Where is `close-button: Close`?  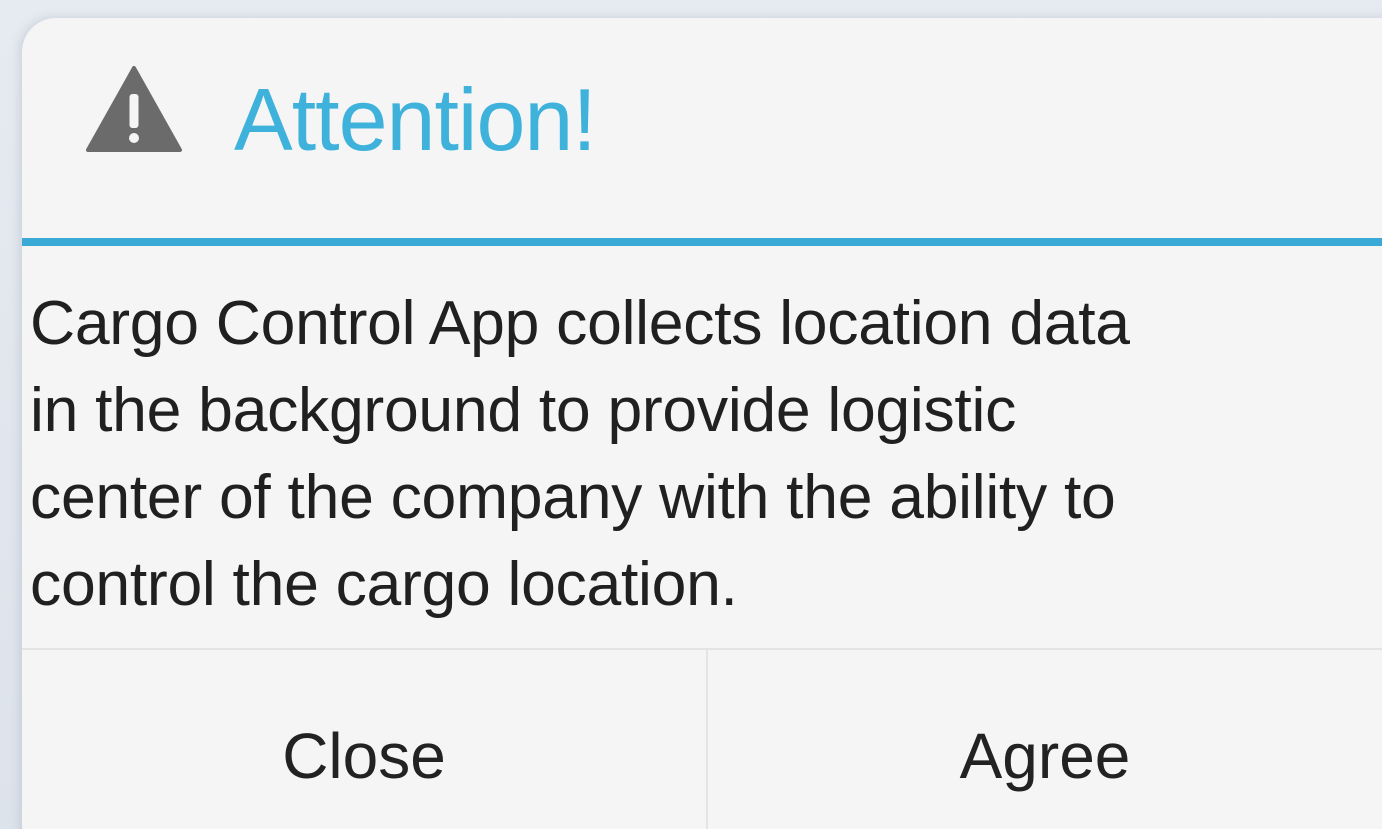 close-button: Close is located at coordinates (365, 739).